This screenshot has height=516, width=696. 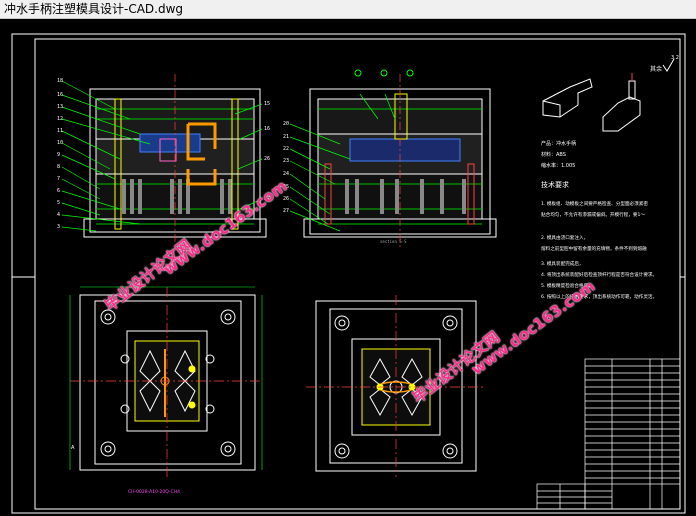 What do you see at coordinates (396, 386) in the screenshot?
I see `plan-view-right` at bounding box center [396, 386].